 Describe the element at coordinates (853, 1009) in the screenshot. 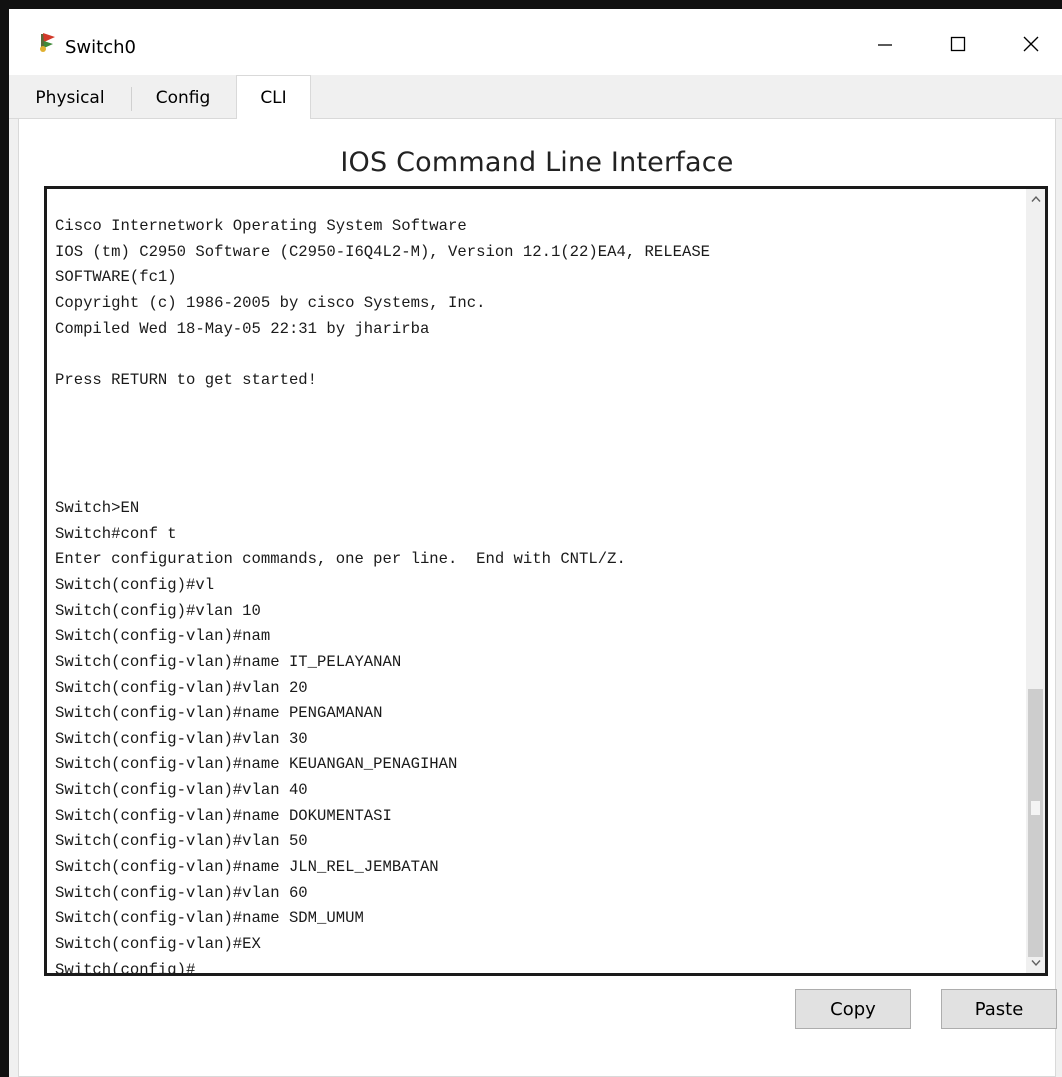

I see `copy-button: Copy` at that location.